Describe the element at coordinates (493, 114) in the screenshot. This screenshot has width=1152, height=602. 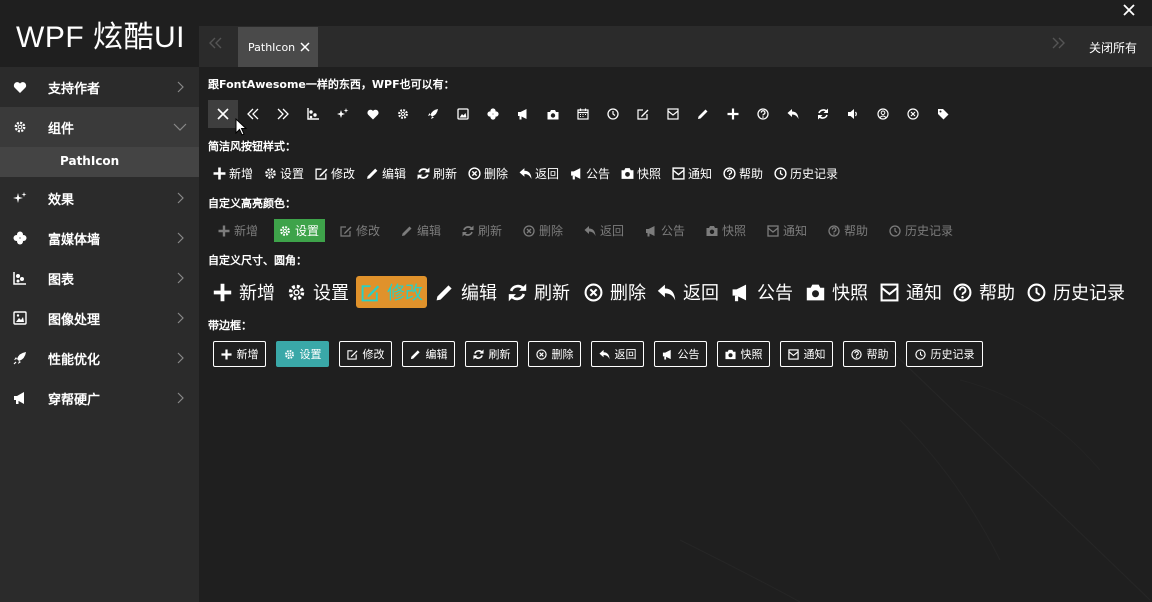
I see `clover-icon` at that location.